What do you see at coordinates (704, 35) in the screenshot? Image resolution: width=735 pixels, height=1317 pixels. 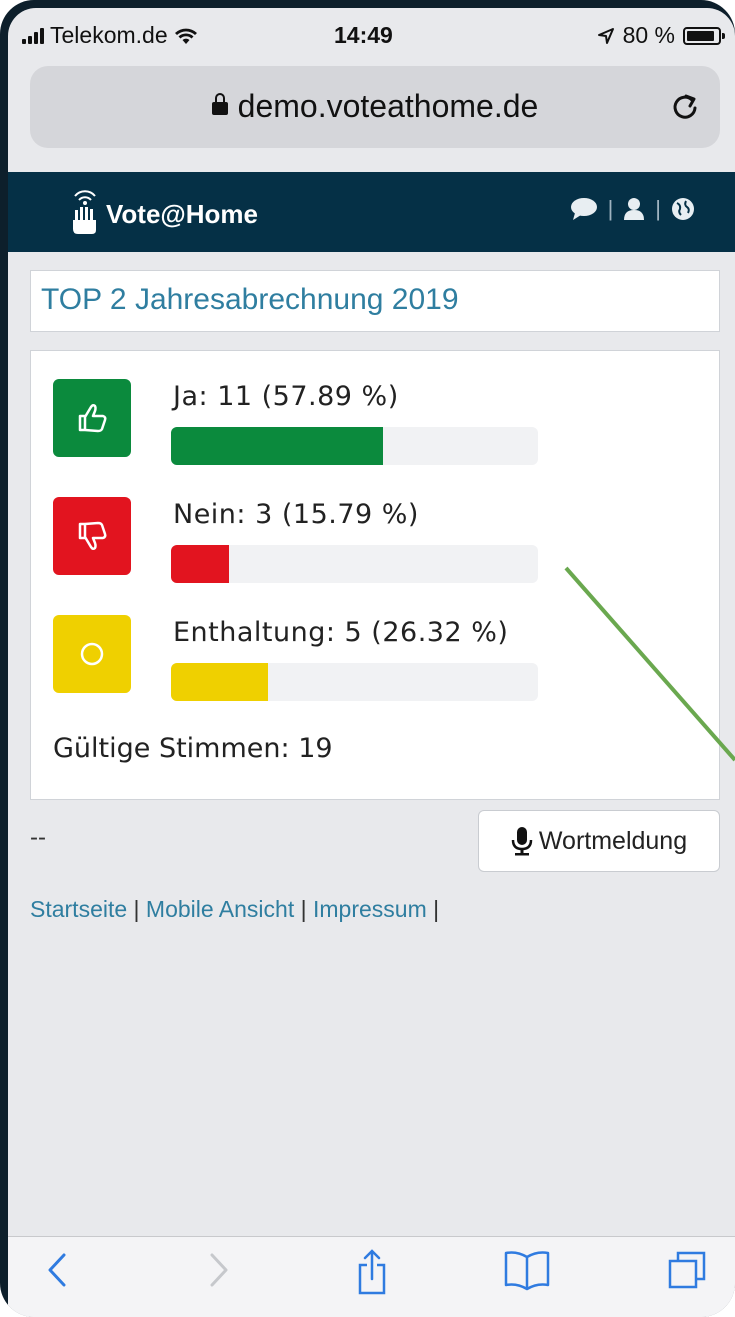 I see `battery-icon` at bounding box center [704, 35].